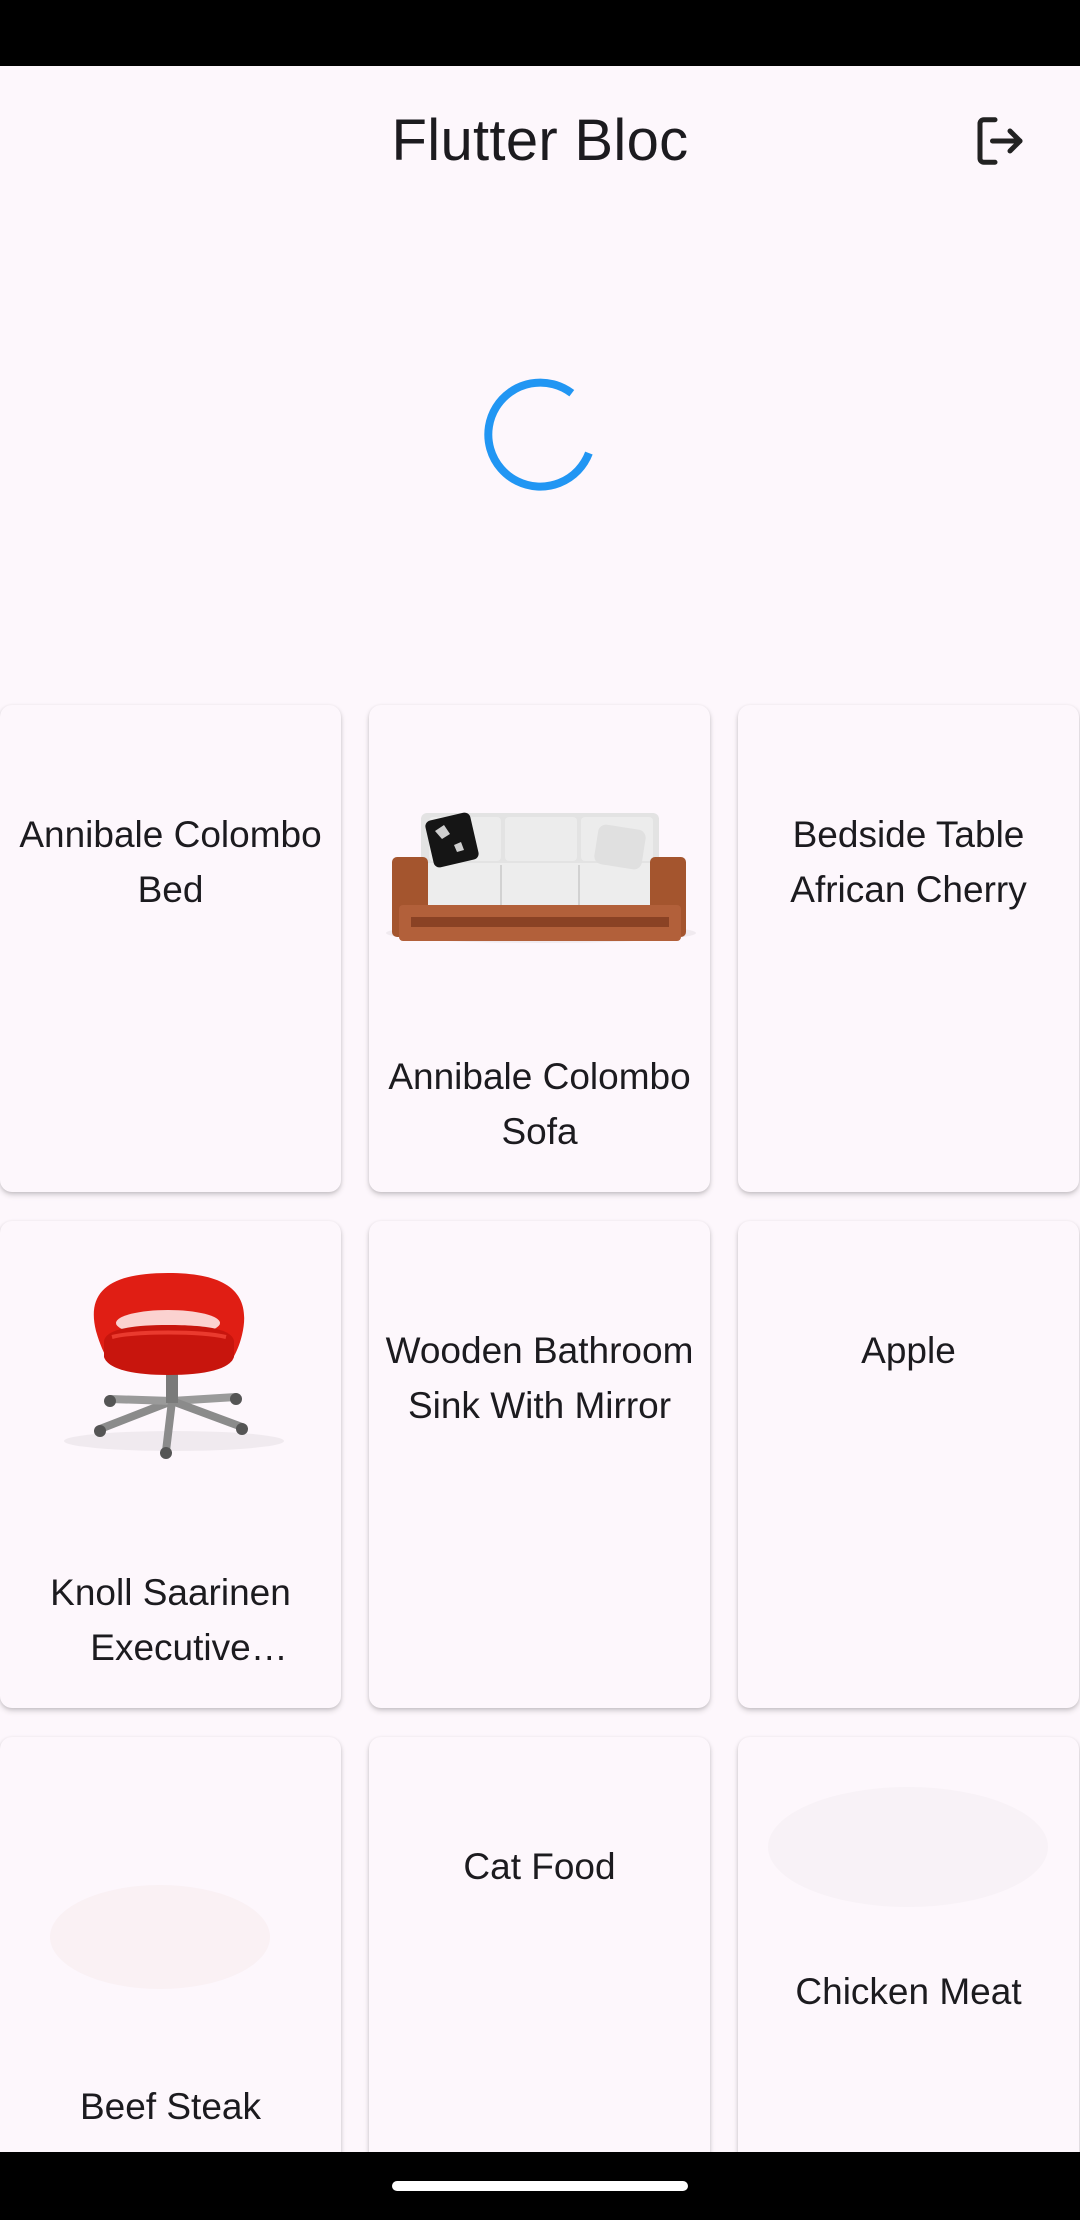  What do you see at coordinates (539, 1464) in the screenshot?
I see `product-card: Wooden Bathroom Sink With Mirror` at bounding box center [539, 1464].